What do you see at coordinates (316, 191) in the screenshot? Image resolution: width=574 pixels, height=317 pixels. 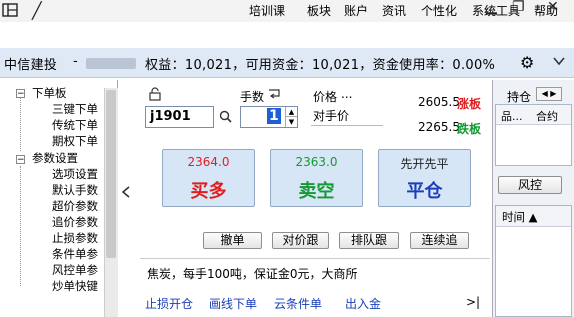 I see `sell-label: 卖空` at bounding box center [316, 191].